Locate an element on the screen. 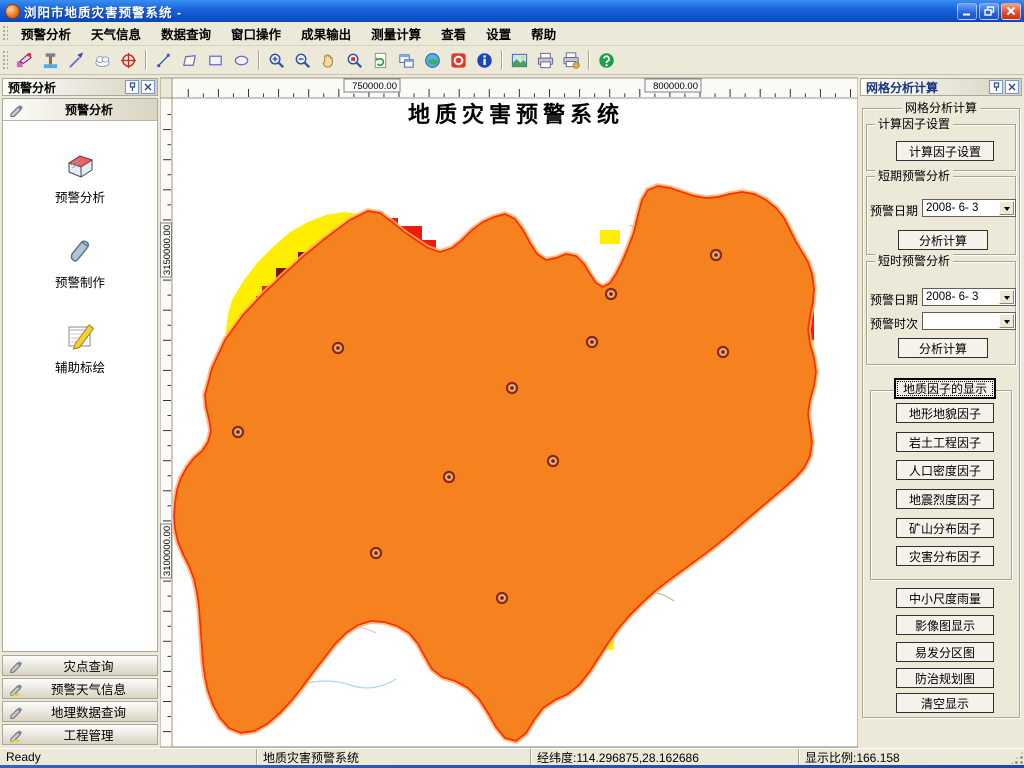 Image resolution: width=1024 pixels, height=768 pixels. short-time-date-value: 2008- 6- 3 is located at coordinates (952, 297).